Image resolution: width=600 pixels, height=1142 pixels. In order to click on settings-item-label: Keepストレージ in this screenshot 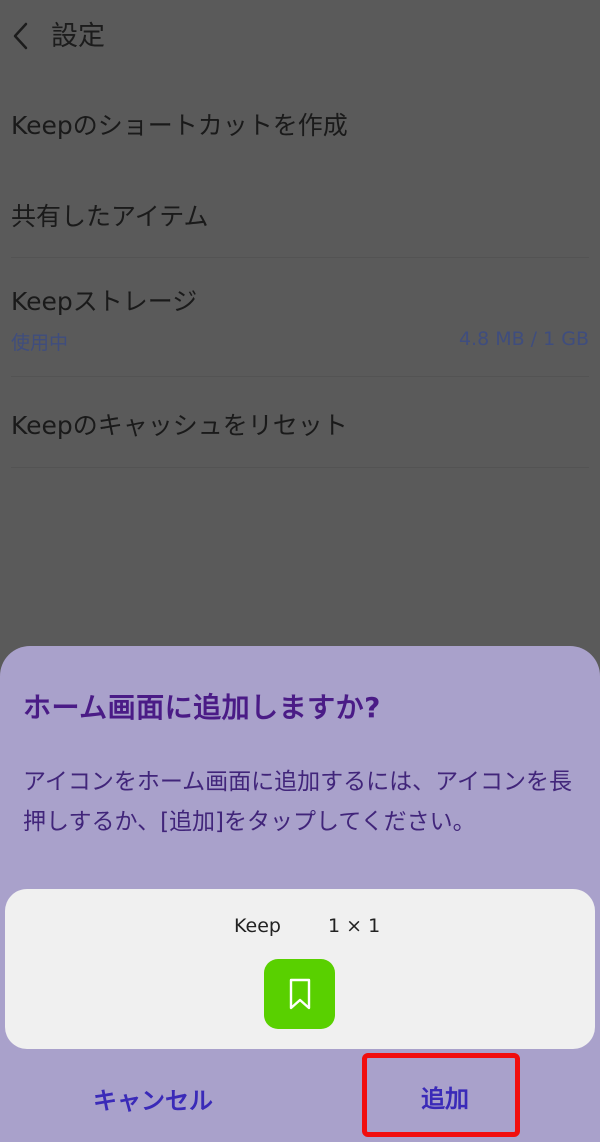, I will do `click(104, 301)`.